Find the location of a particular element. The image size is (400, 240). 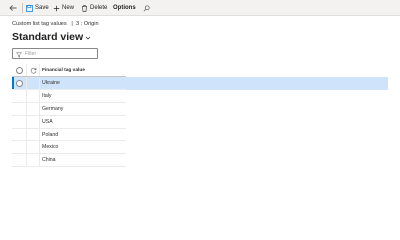

filter-icon is located at coordinates (19, 54).